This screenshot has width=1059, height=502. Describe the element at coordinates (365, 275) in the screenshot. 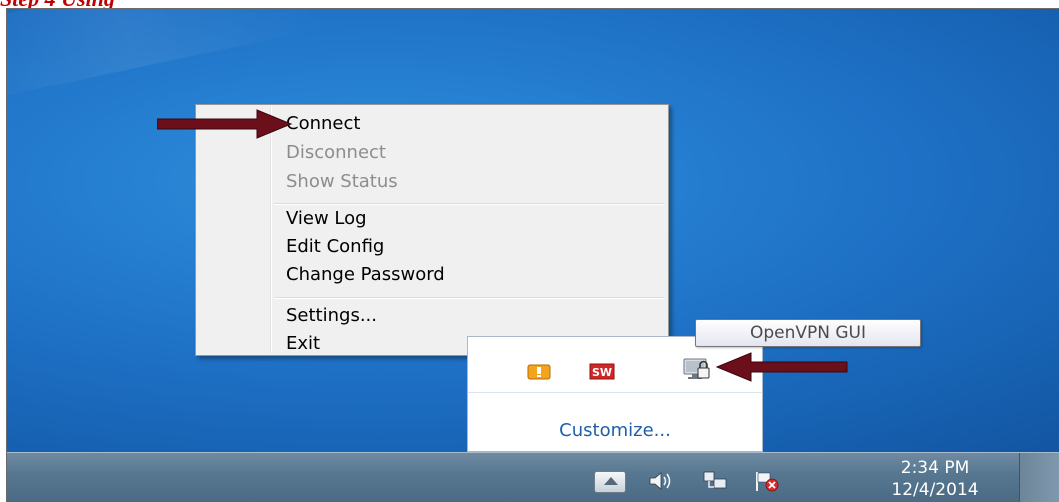

I see `menu-item-change-password: Change Password` at that location.